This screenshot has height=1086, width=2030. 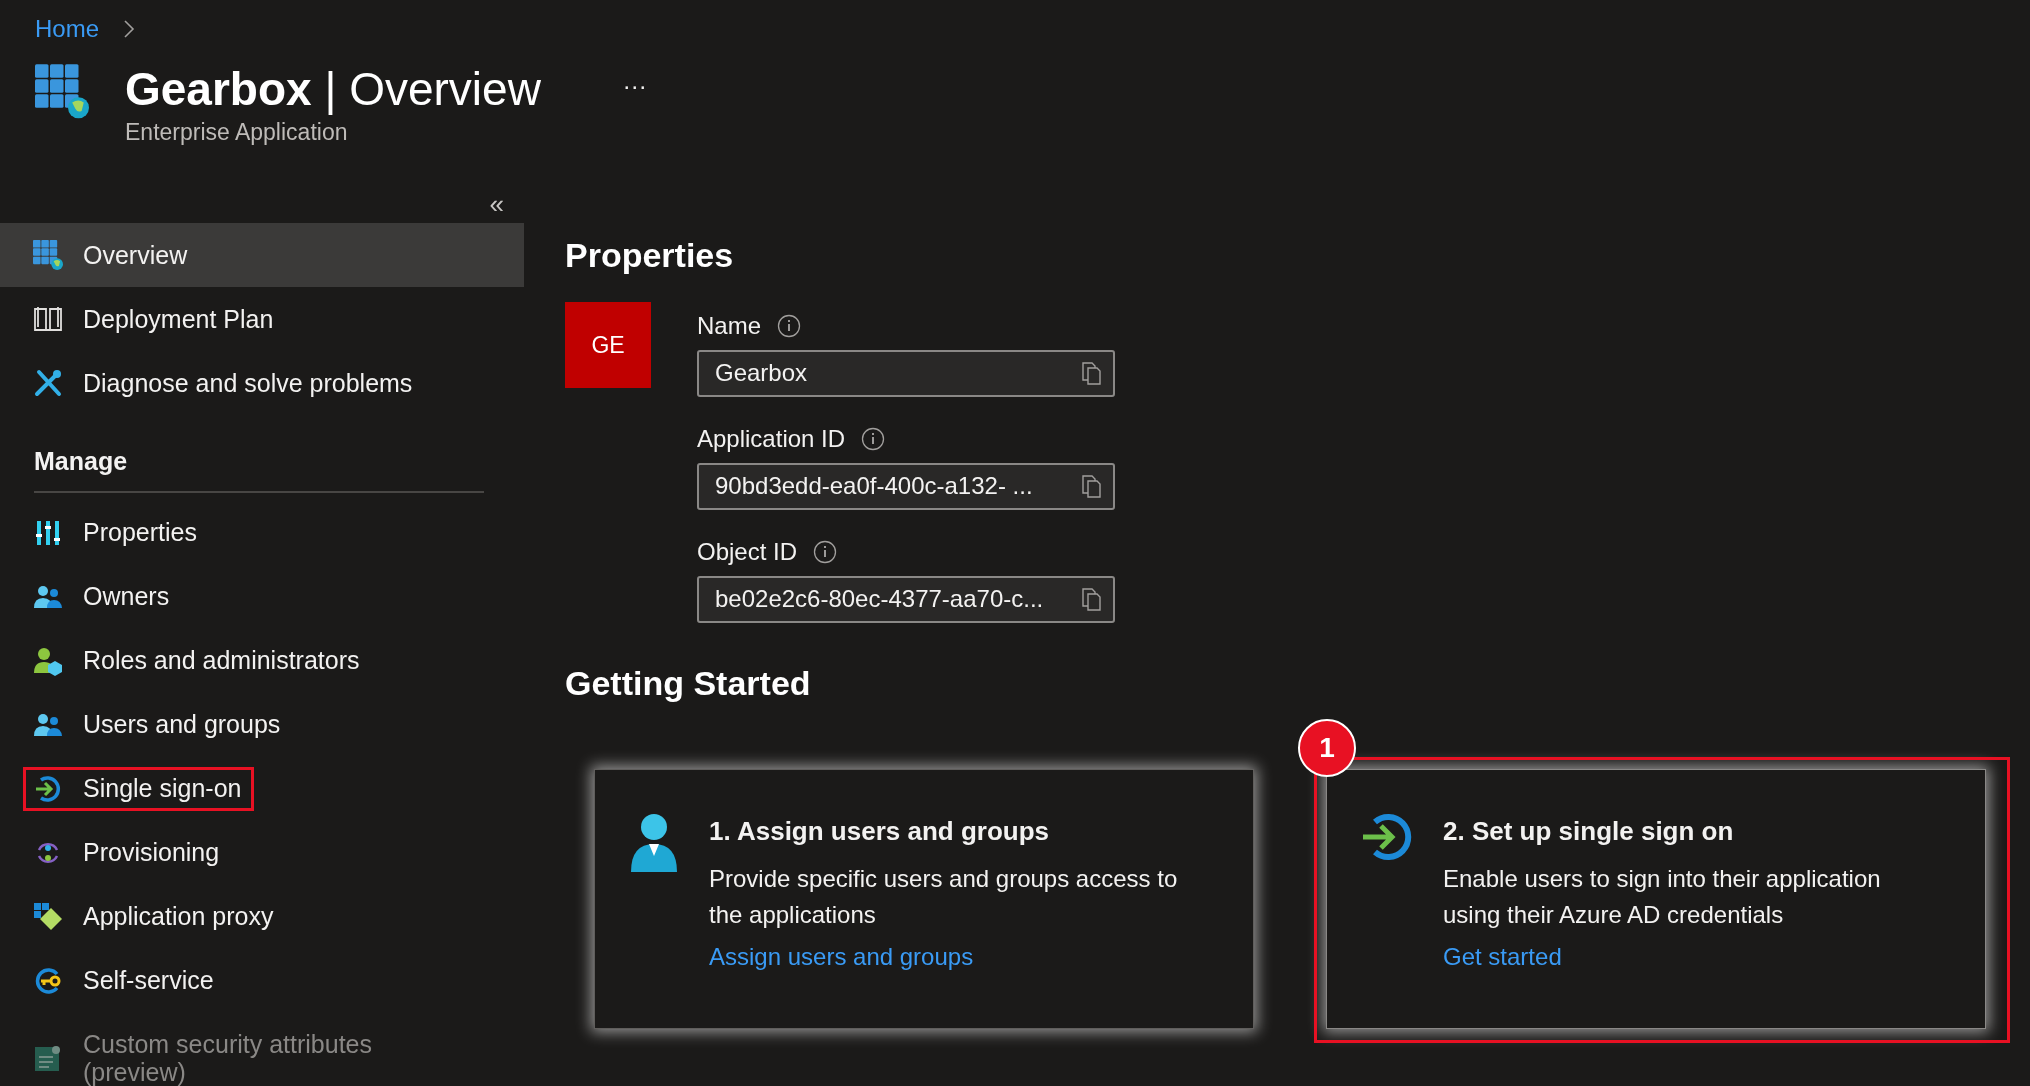 I want to click on step-badge: 1, so click(x=1327, y=747).